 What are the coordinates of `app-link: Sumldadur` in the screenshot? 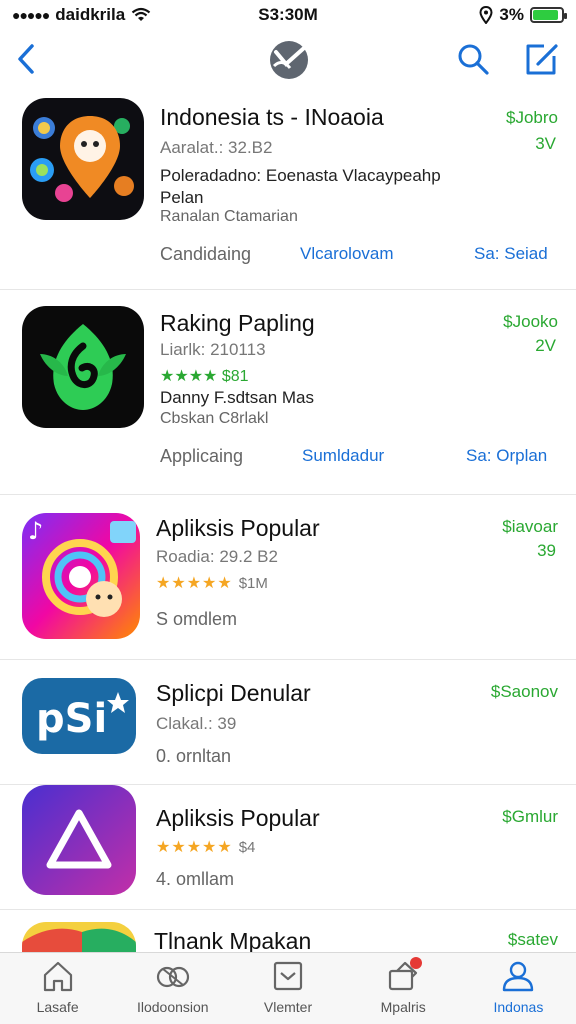 It's located at (343, 456).